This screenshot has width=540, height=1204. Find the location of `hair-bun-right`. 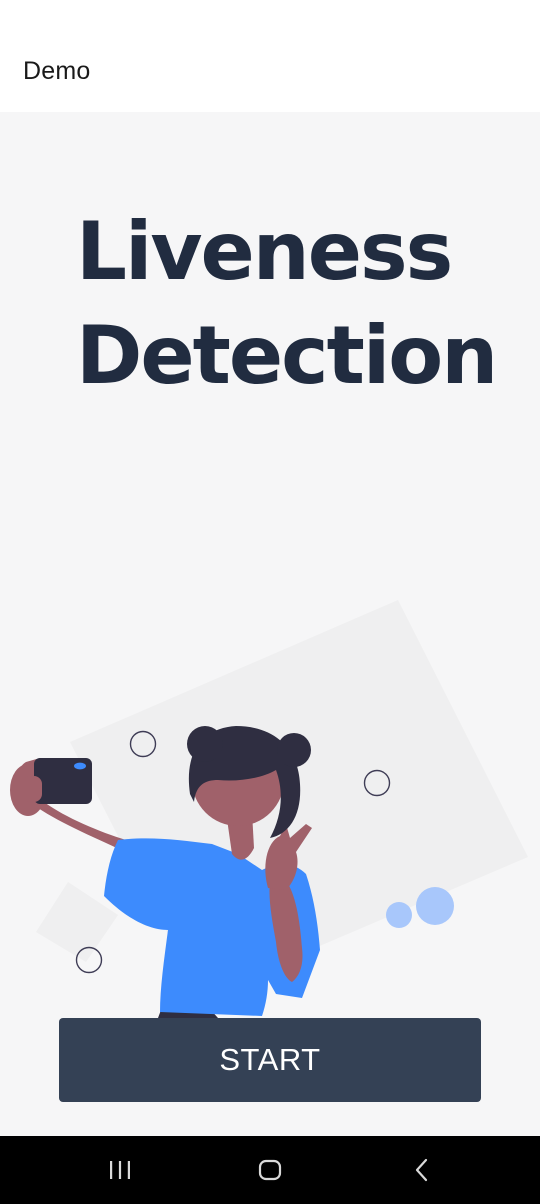

hair-bun-right is located at coordinates (294, 750).